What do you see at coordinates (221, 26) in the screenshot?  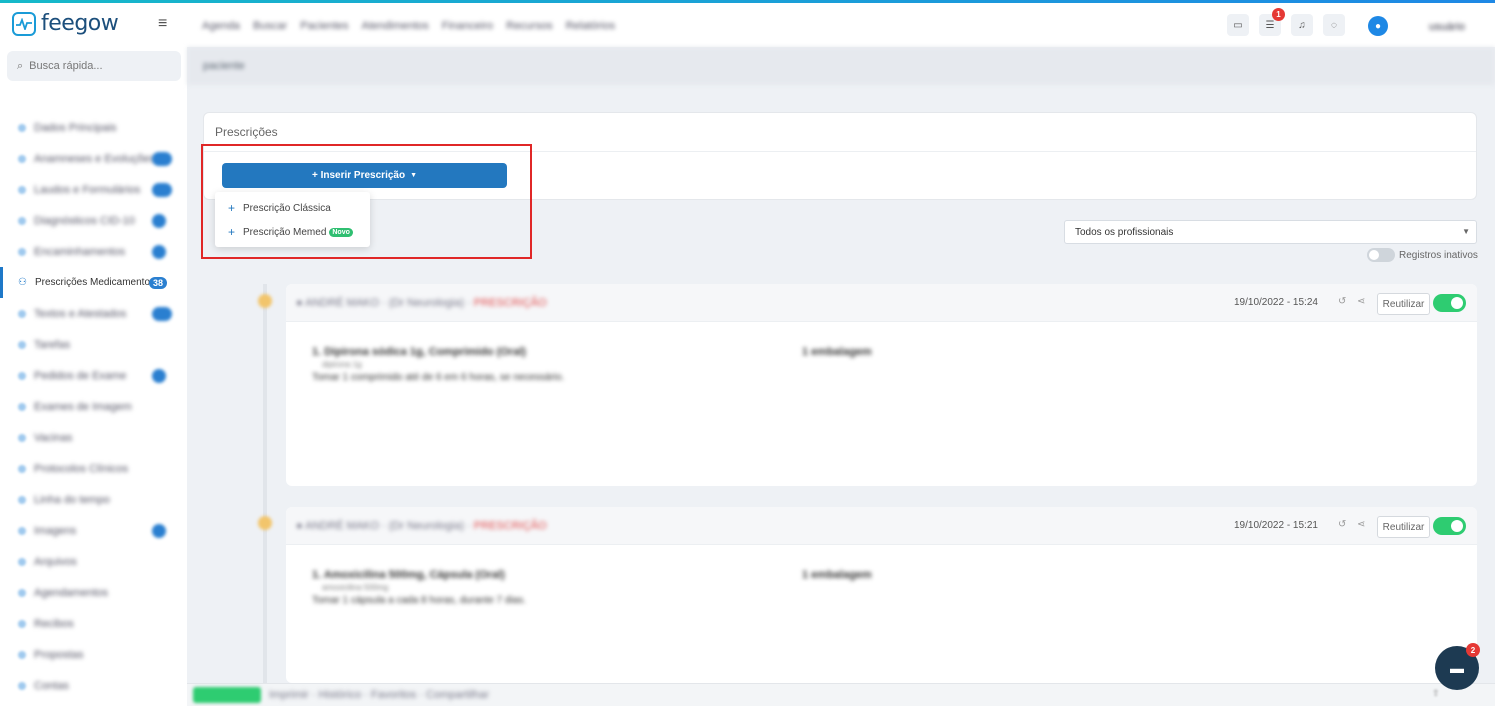 I see `nav-item: Agenda` at bounding box center [221, 26].